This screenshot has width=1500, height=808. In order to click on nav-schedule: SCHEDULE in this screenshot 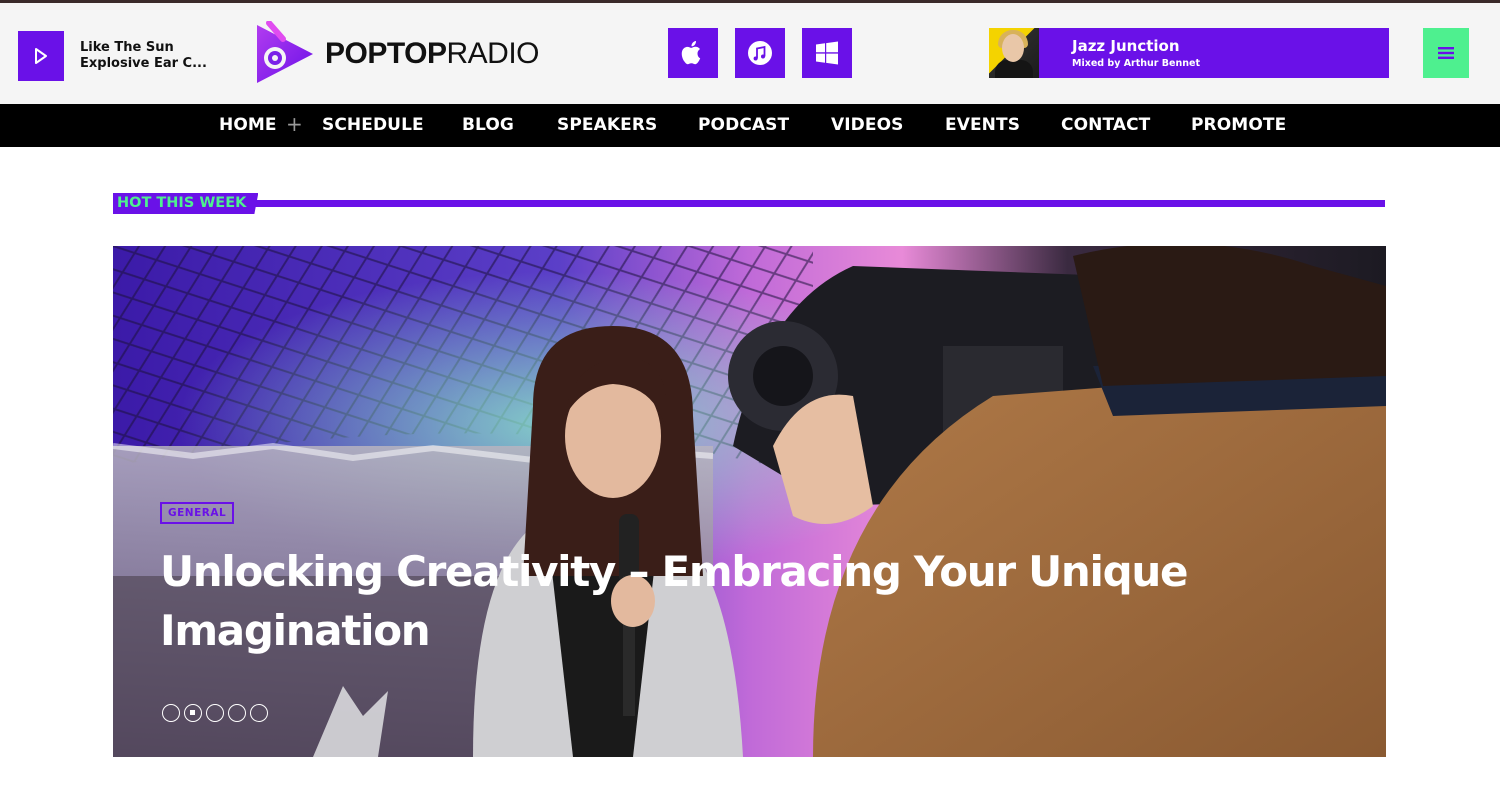, I will do `click(373, 125)`.